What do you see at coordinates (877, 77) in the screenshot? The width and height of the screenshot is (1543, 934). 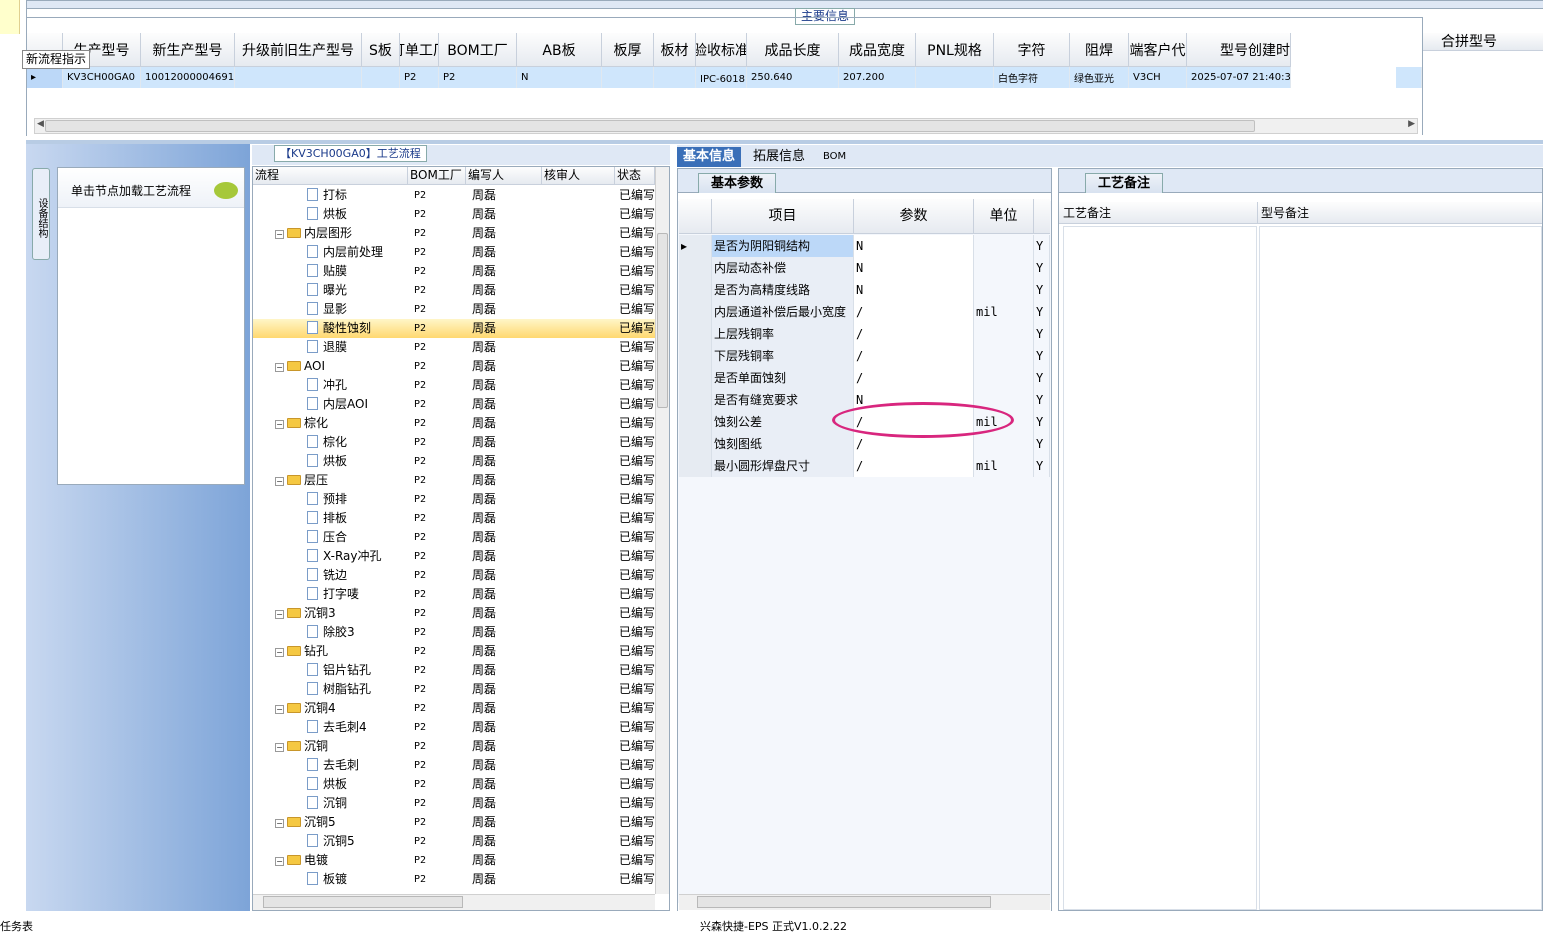 I see `grid-cell: 207.200` at bounding box center [877, 77].